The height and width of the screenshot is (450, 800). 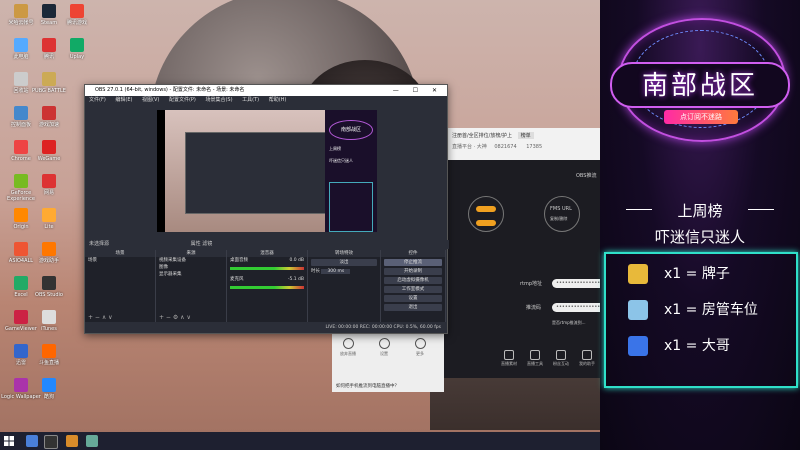 What do you see at coordinates (535, 355) in the screenshot?
I see `tool-icon` at bounding box center [535, 355].